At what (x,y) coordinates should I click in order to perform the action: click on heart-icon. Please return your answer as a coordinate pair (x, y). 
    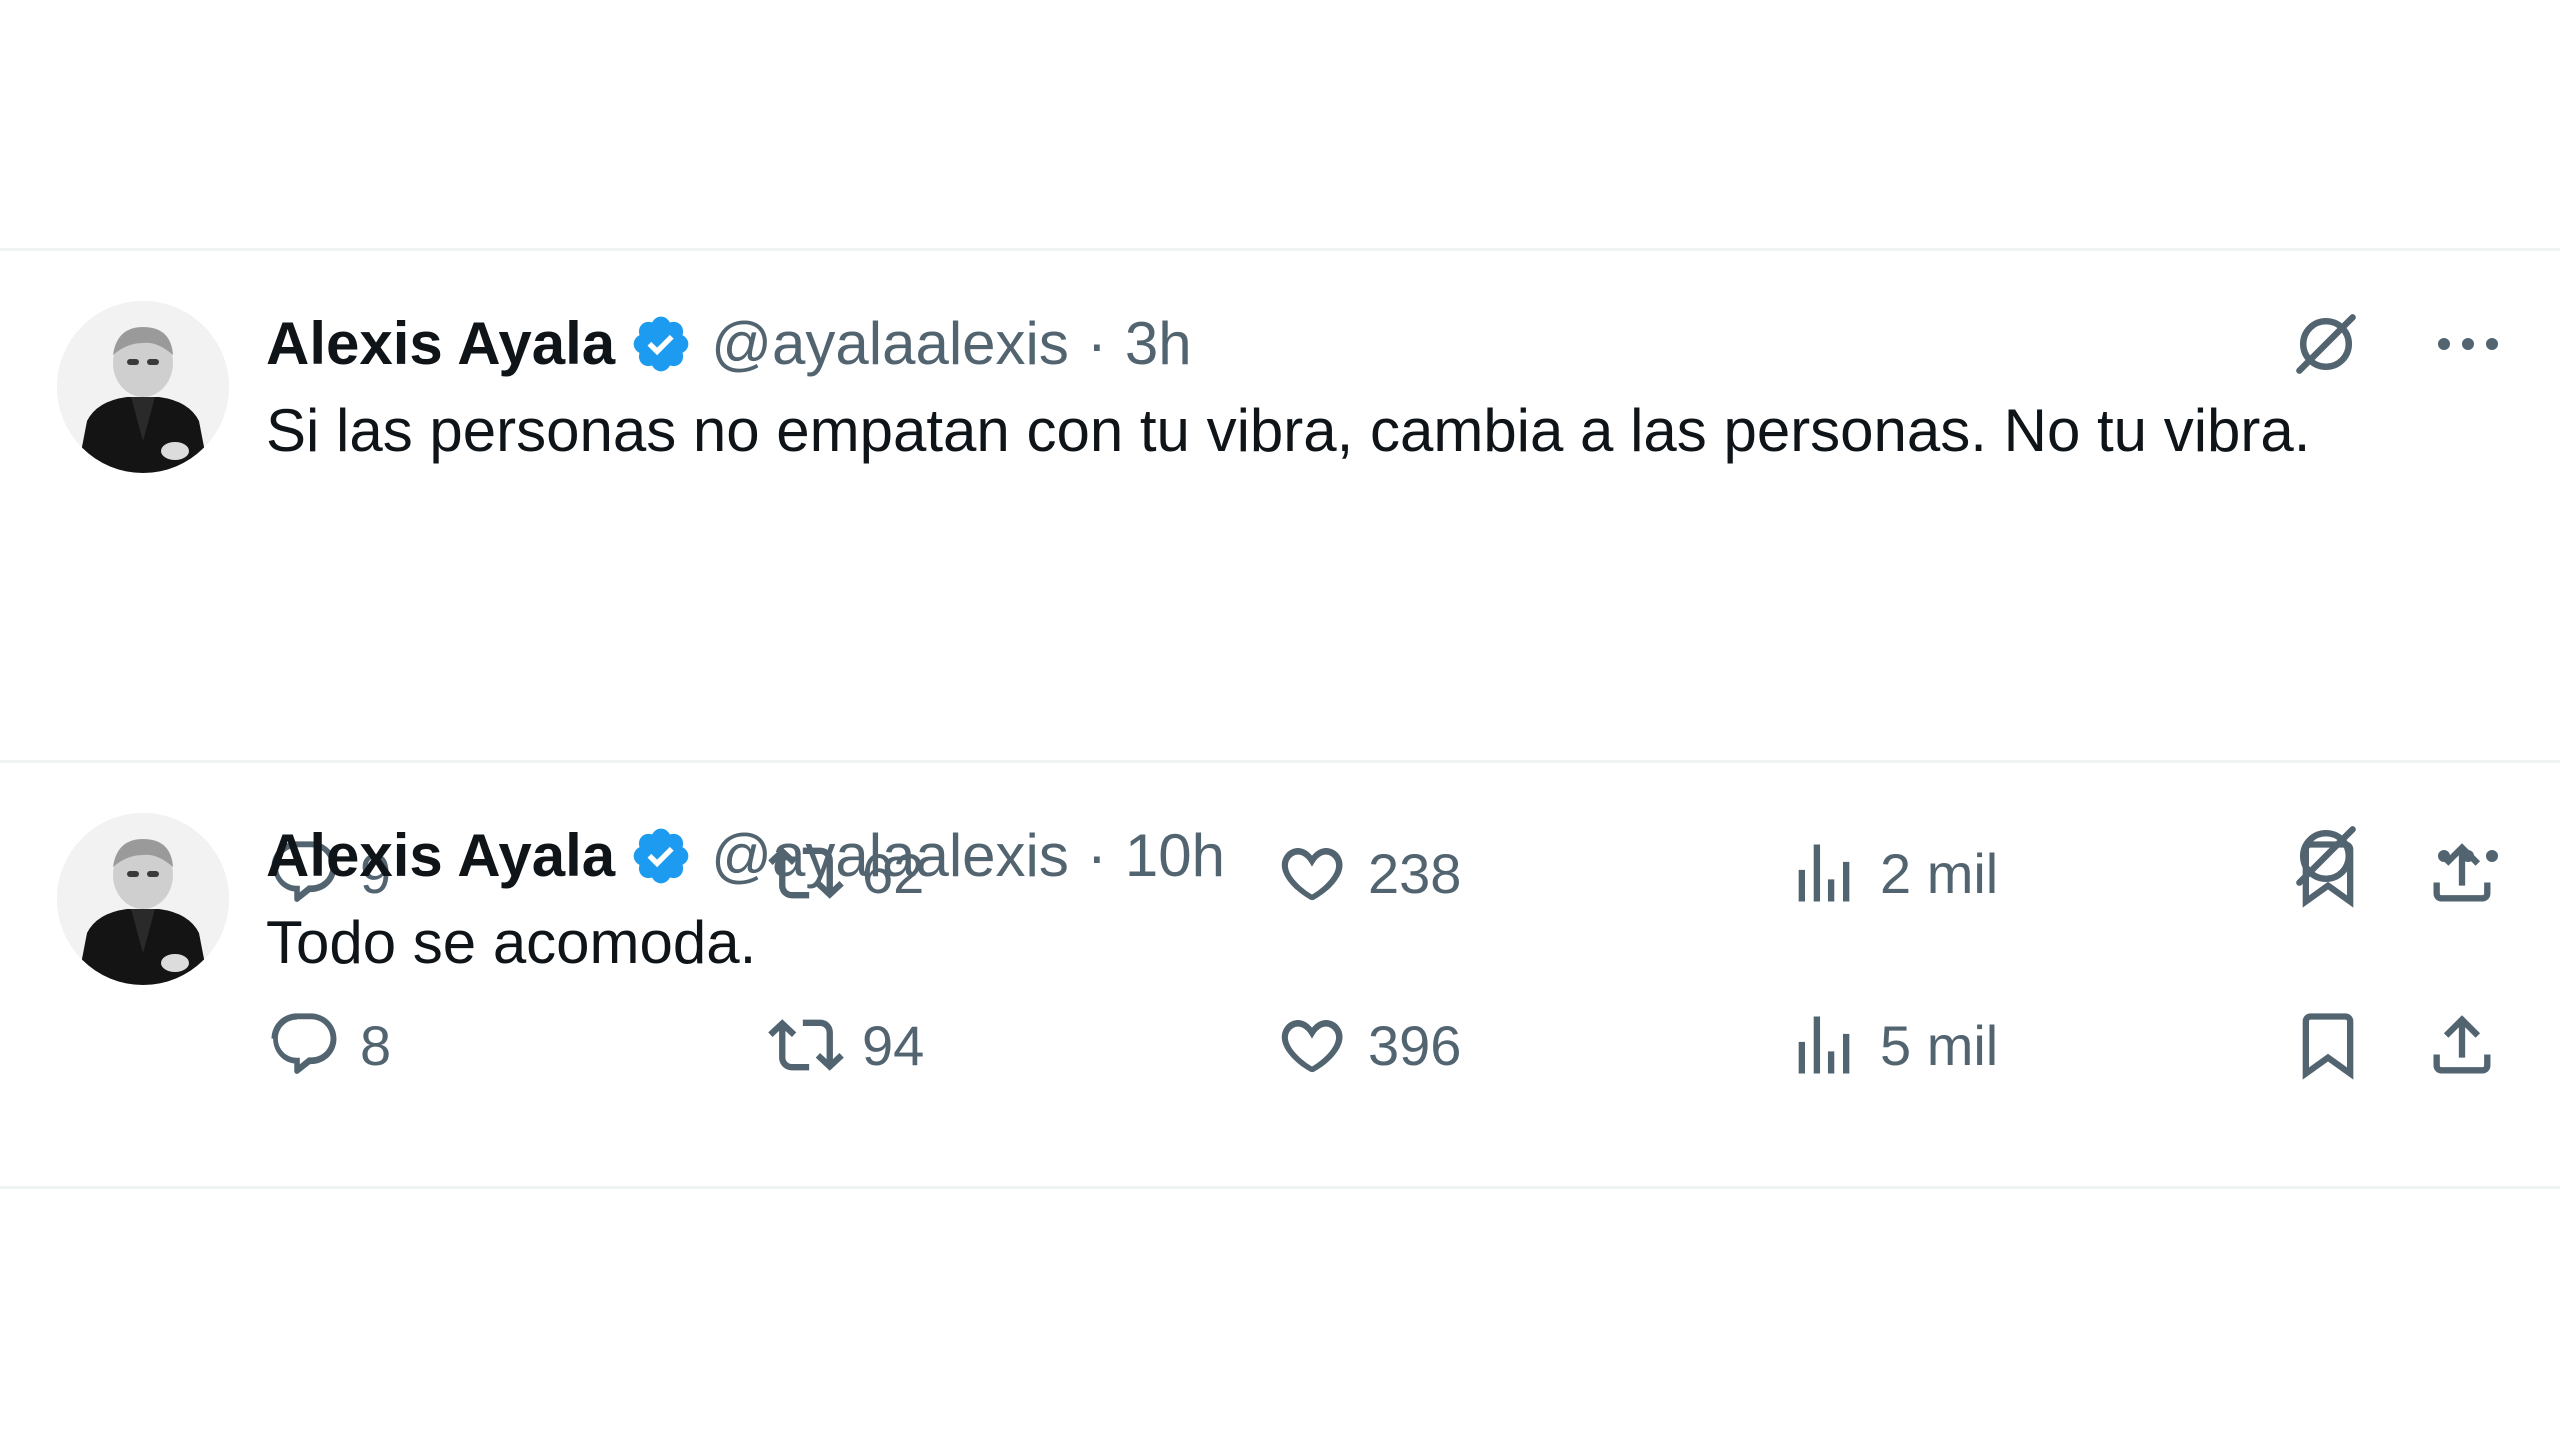
    Looking at the image, I should click on (1312, 1046).